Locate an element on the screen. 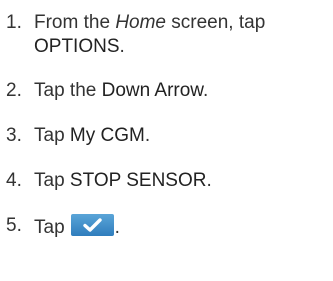  step-number: 5. is located at coordinates (14, 225).